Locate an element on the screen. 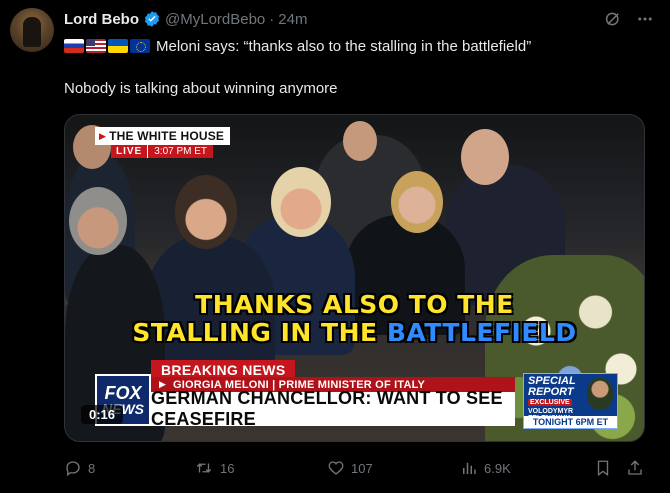 The width and height of the screenshot is (670, 493). tweet-actions: 8 16 107 6.9K is located at coordinates (355, 468).